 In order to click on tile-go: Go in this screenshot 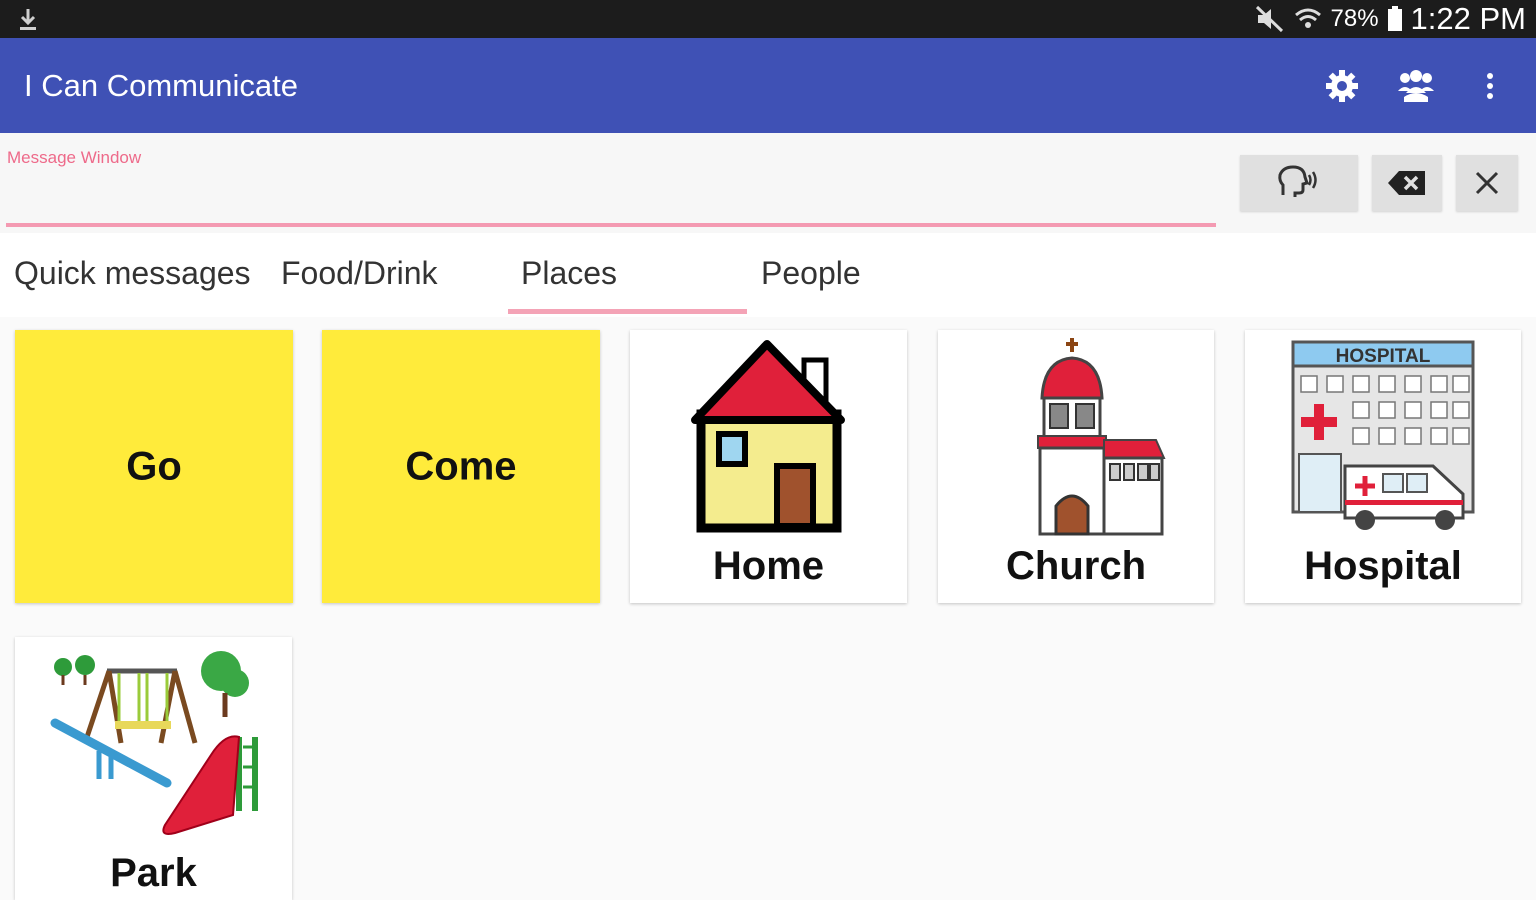, I will do `click(154, 466)`.